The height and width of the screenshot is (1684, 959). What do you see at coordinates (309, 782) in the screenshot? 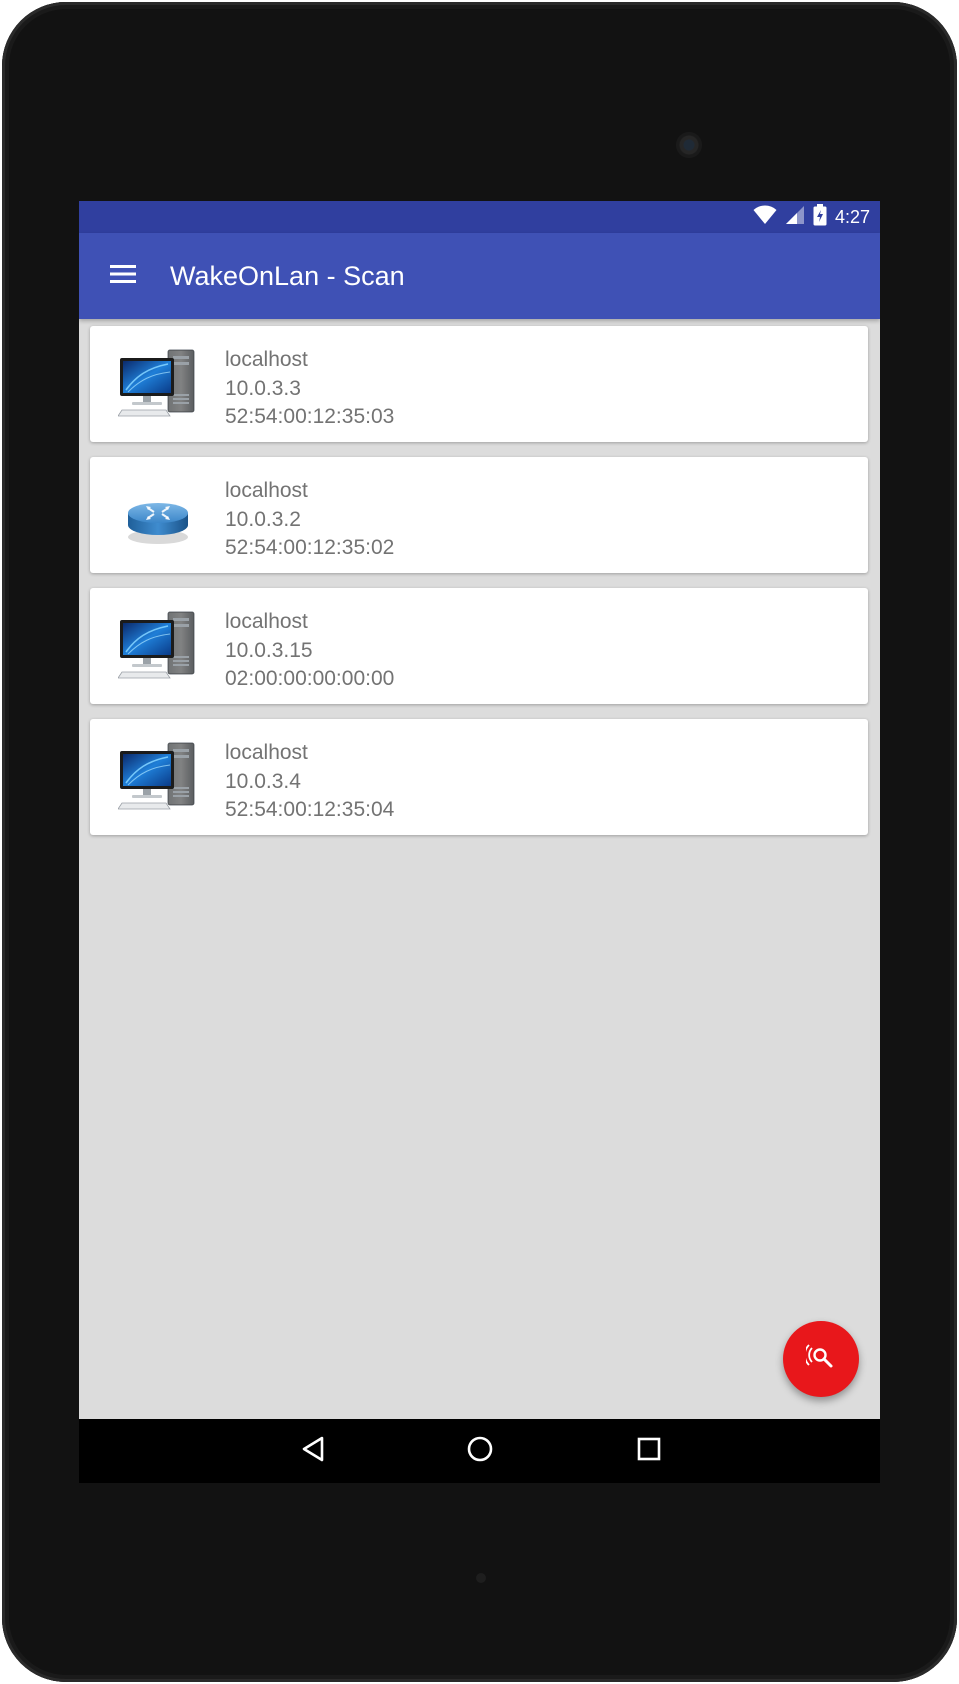
I see `device-info: localhost 10.0.3.4 52:54:00:12:35:04` at bounding box center [309, 782].